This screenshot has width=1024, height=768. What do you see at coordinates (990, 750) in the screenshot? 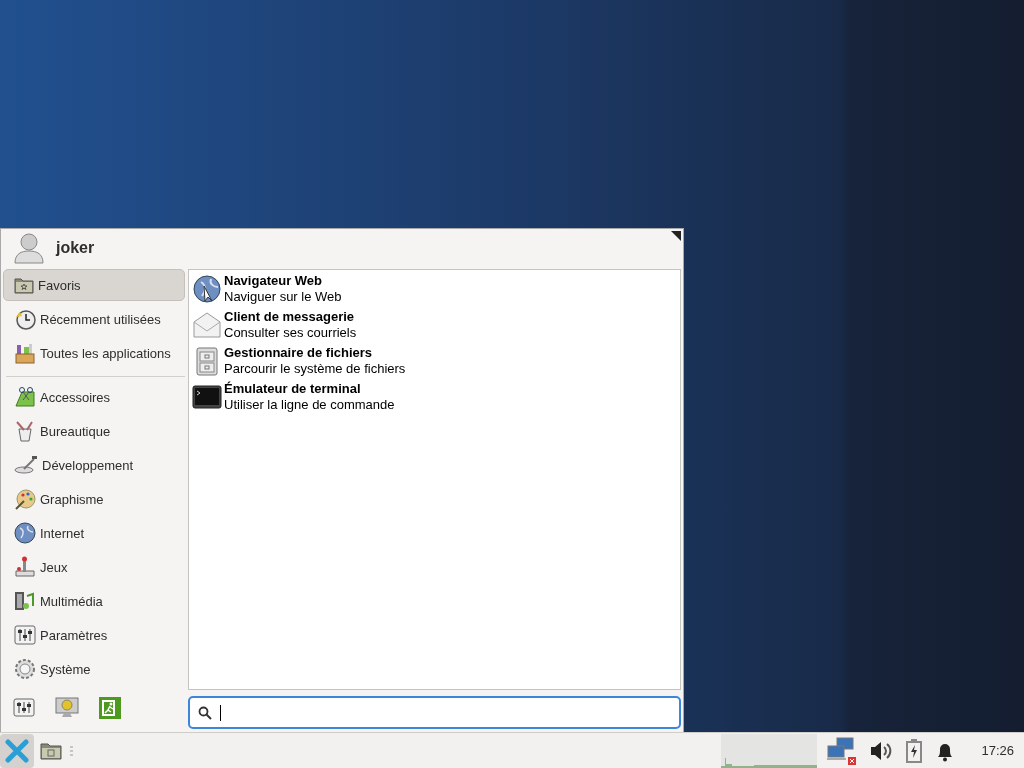
I see `clock: 17:26` at bounding box center [990, 750].